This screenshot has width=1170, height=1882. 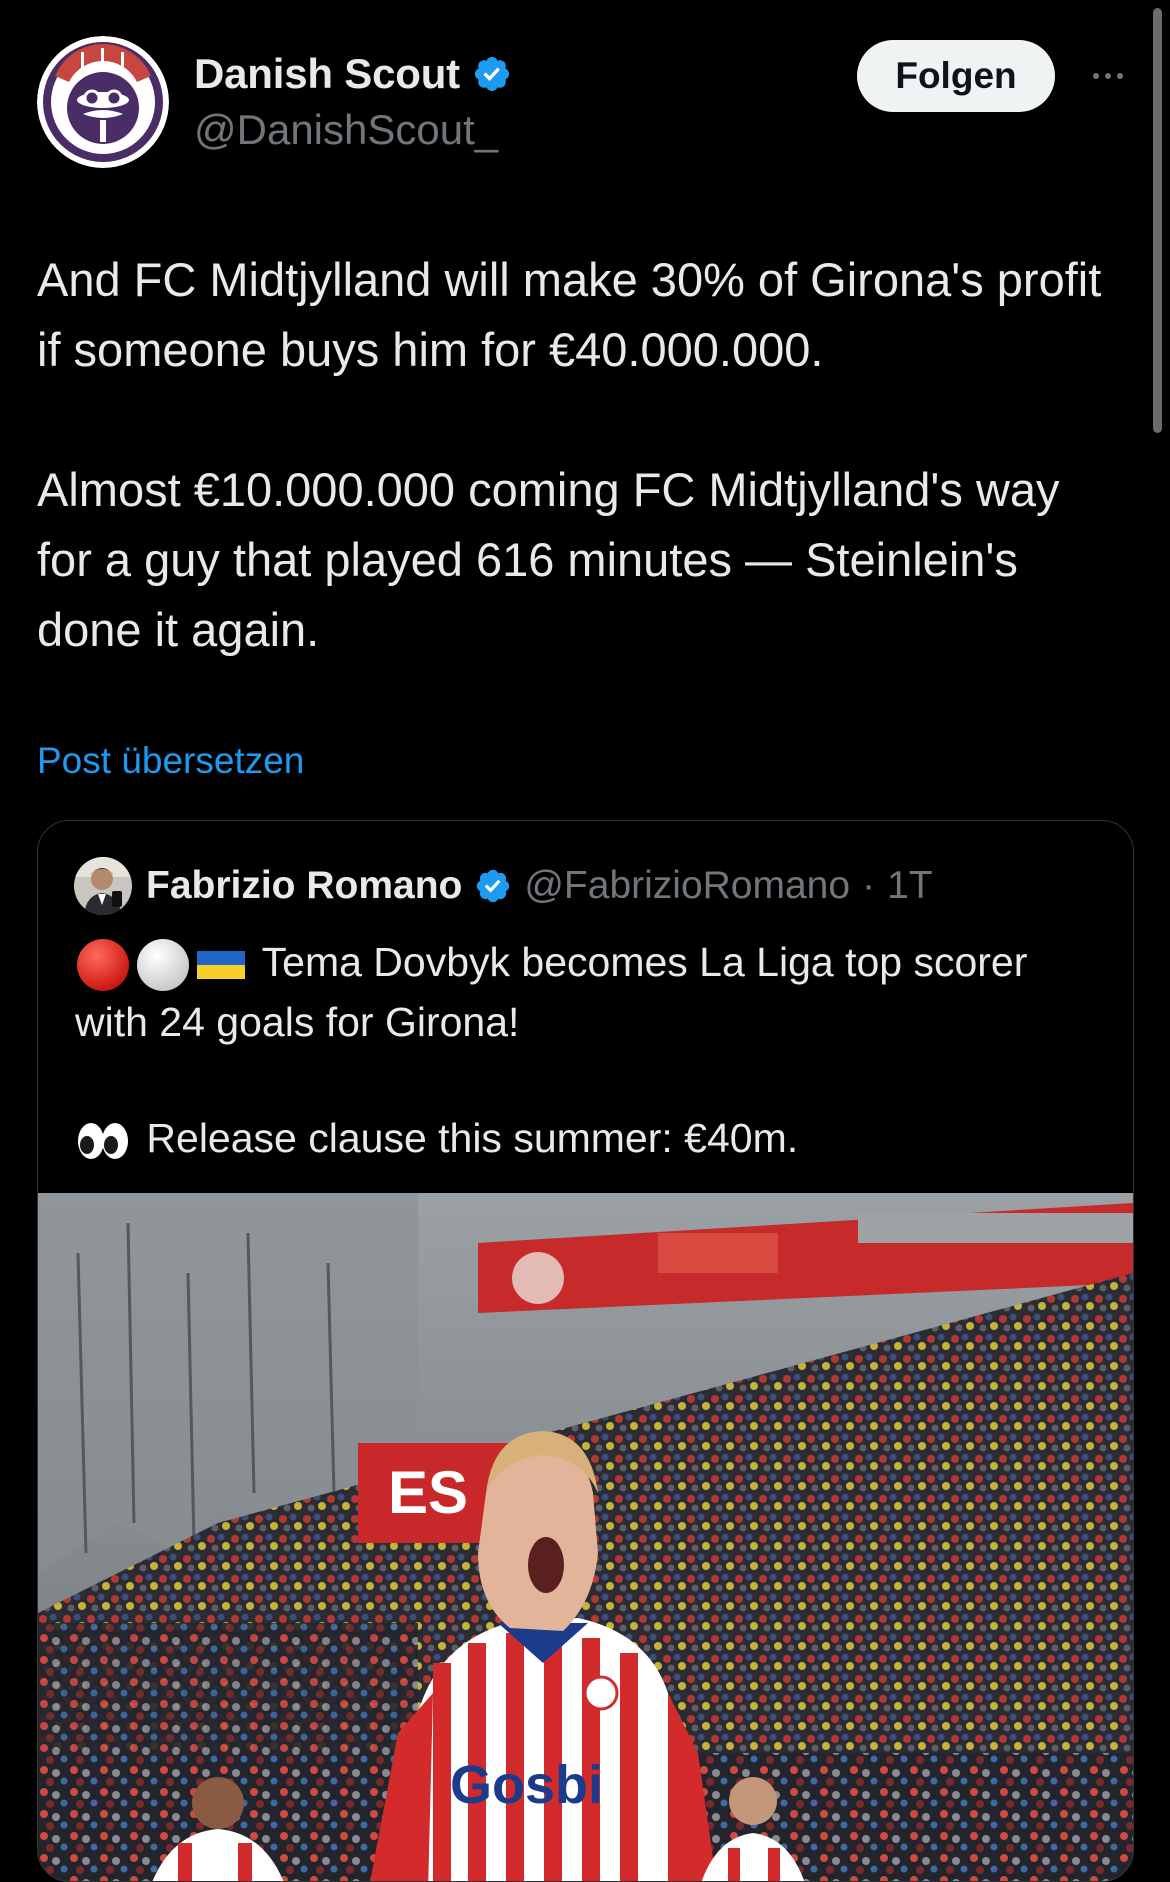 What do you see at coordinates (956, 76) in the screenshot?
I see `follow-button: Folgen` at bounding box center [956, 76].